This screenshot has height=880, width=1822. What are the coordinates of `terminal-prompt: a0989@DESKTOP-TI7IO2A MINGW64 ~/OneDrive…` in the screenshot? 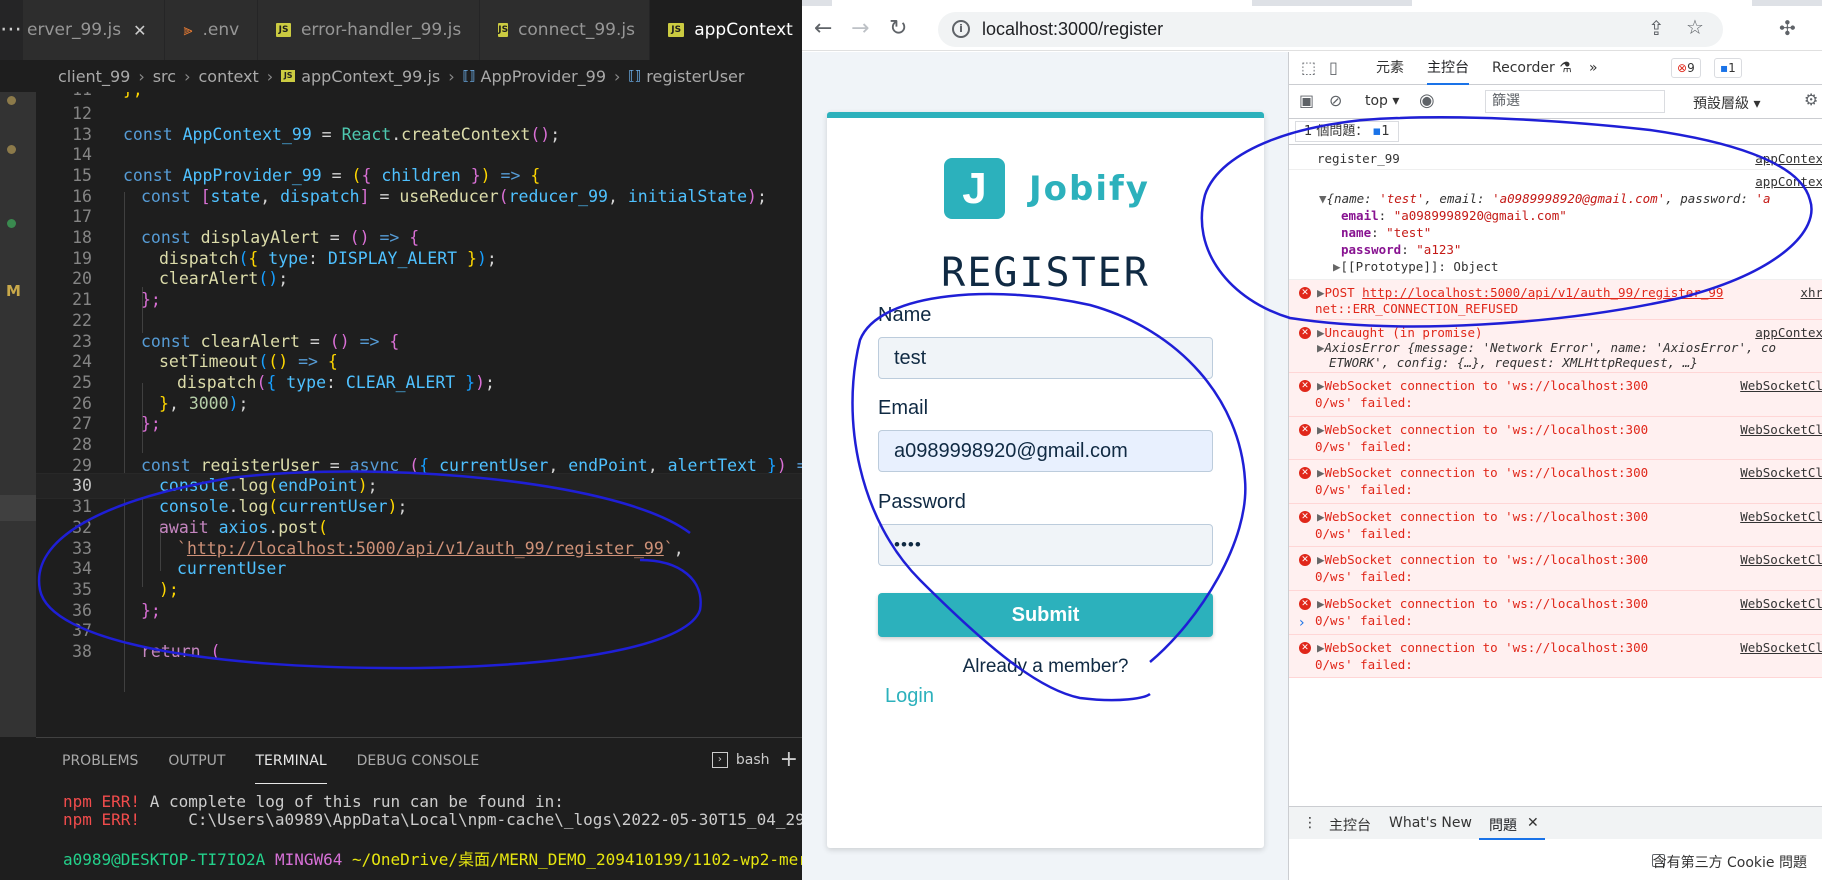 It's located at (432, 858).